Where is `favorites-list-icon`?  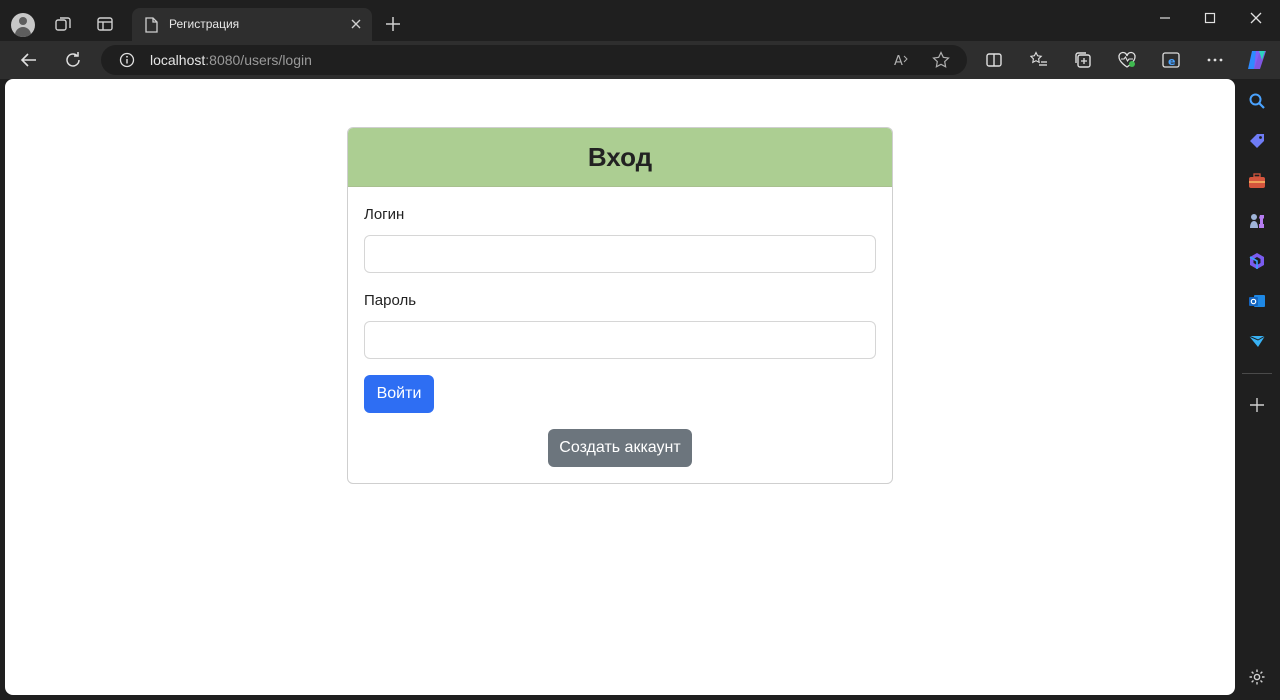 favorites-list-icon is located at coordinates (1039, 60).